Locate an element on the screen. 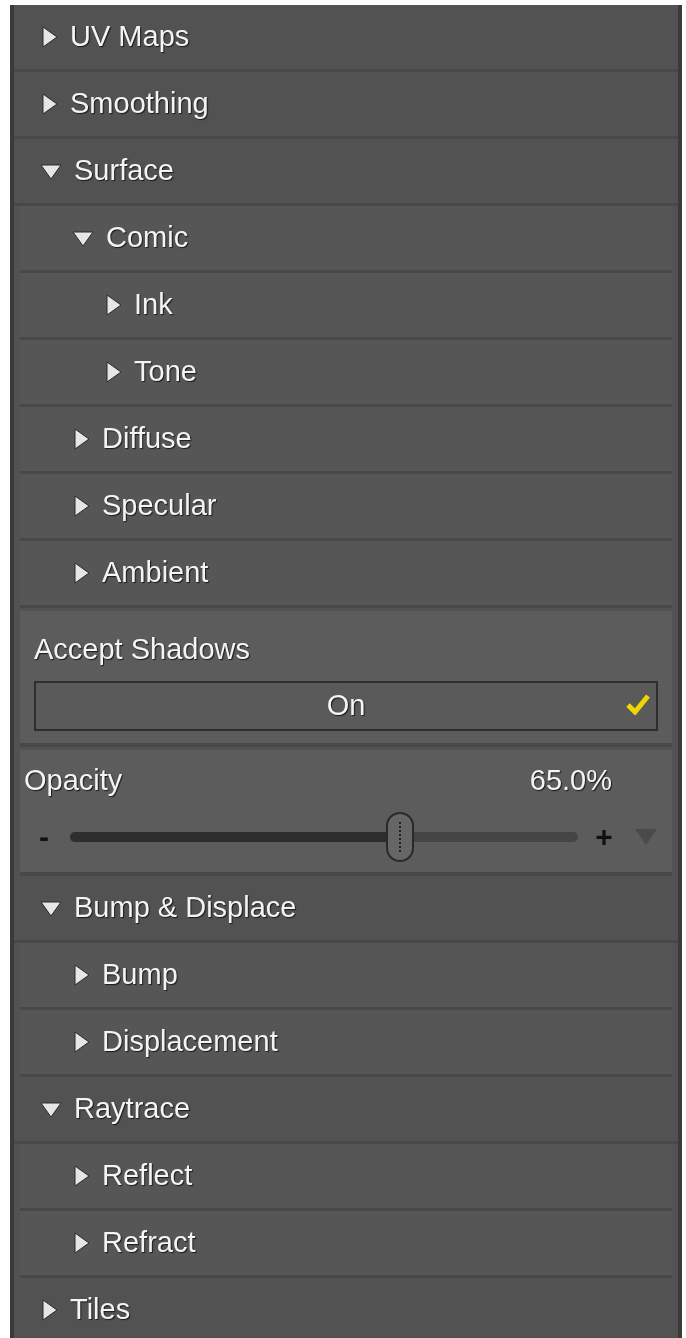 The height and width of the screenshot is (1338, 686). slider-track is located at coordinates (324, 837).